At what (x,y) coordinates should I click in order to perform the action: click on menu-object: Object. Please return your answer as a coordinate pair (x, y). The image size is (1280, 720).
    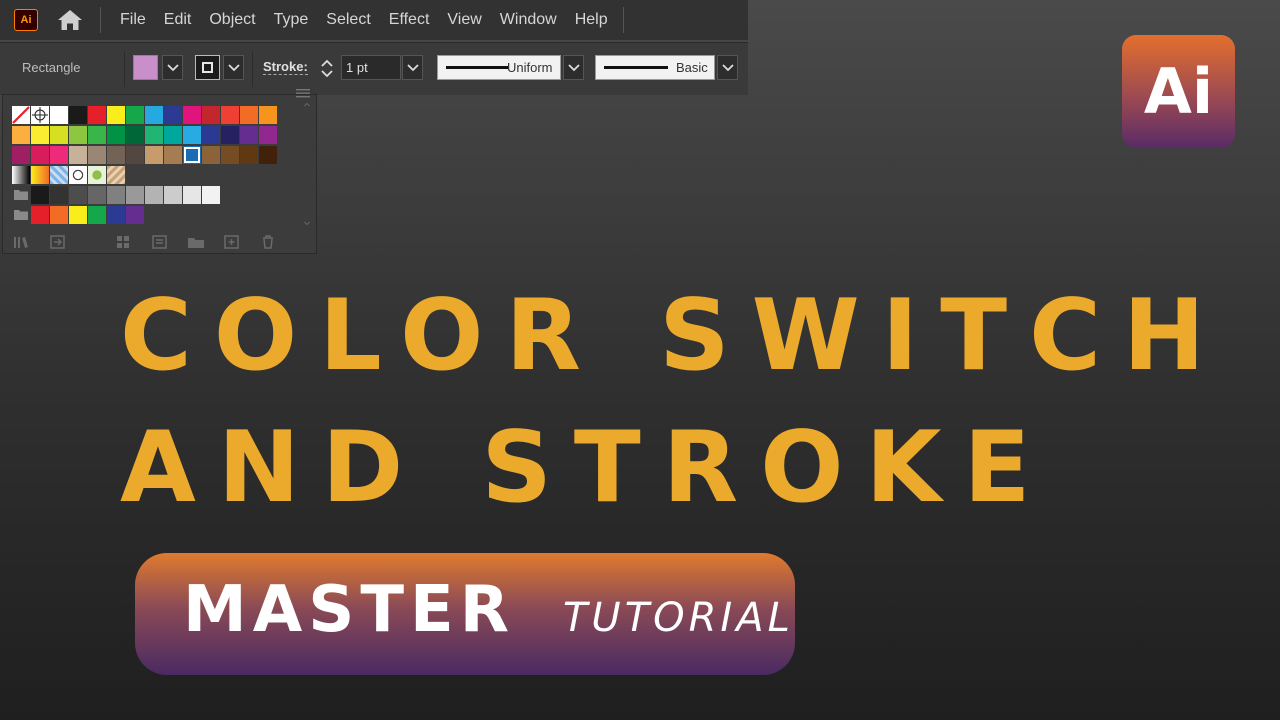
    Looking at the image, I should click on (232, 20).